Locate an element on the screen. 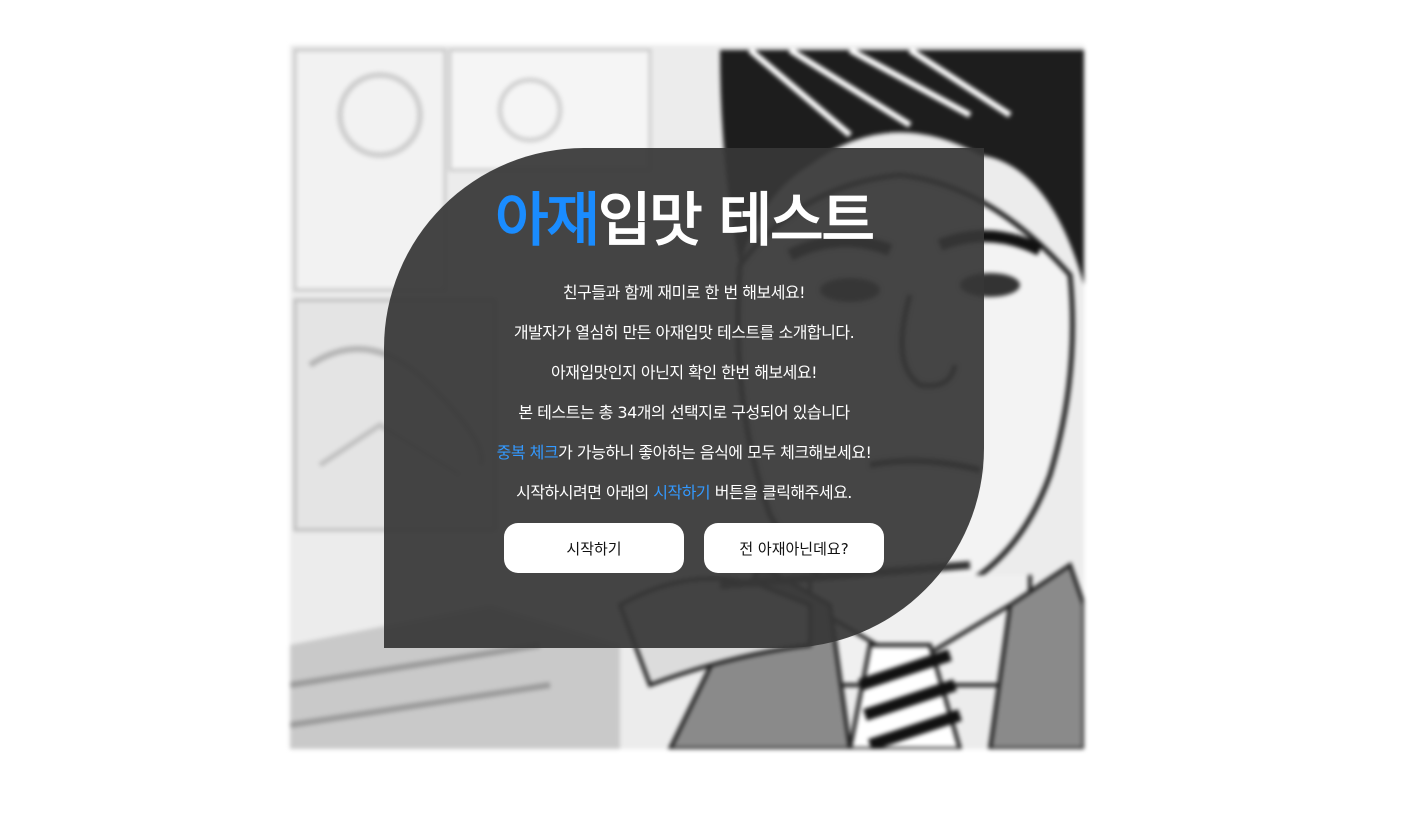 Image resolution: width=1411 pixels, height=818 pixels. intro-line: 중복 체크가 가능하니 좋아하는 음식에 모두 체크해보세요! is located at coordinates (684, 458).